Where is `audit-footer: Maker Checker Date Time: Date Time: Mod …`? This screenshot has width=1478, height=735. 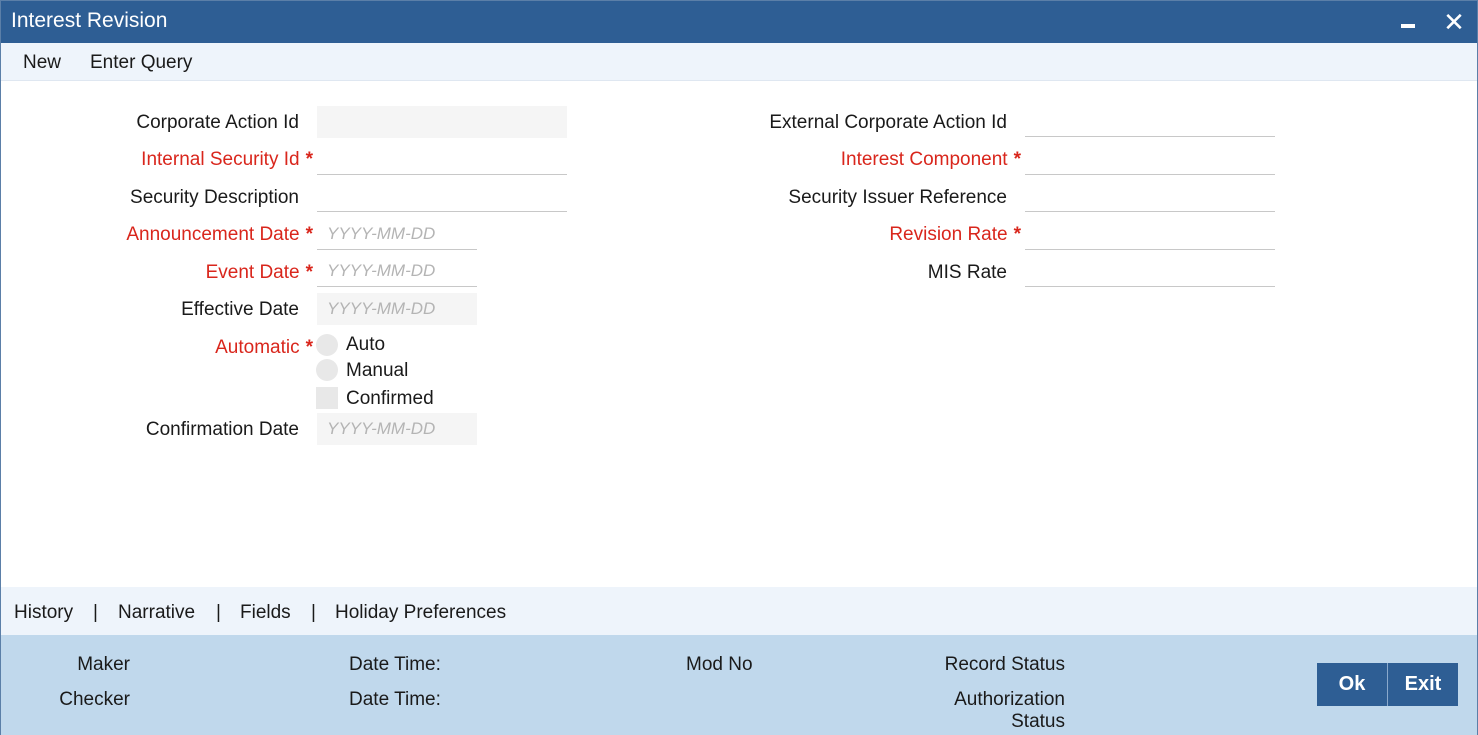 audit-footer: Maker Checker Date Time: Date Time: Mod … is located at coordinates (739, 685).